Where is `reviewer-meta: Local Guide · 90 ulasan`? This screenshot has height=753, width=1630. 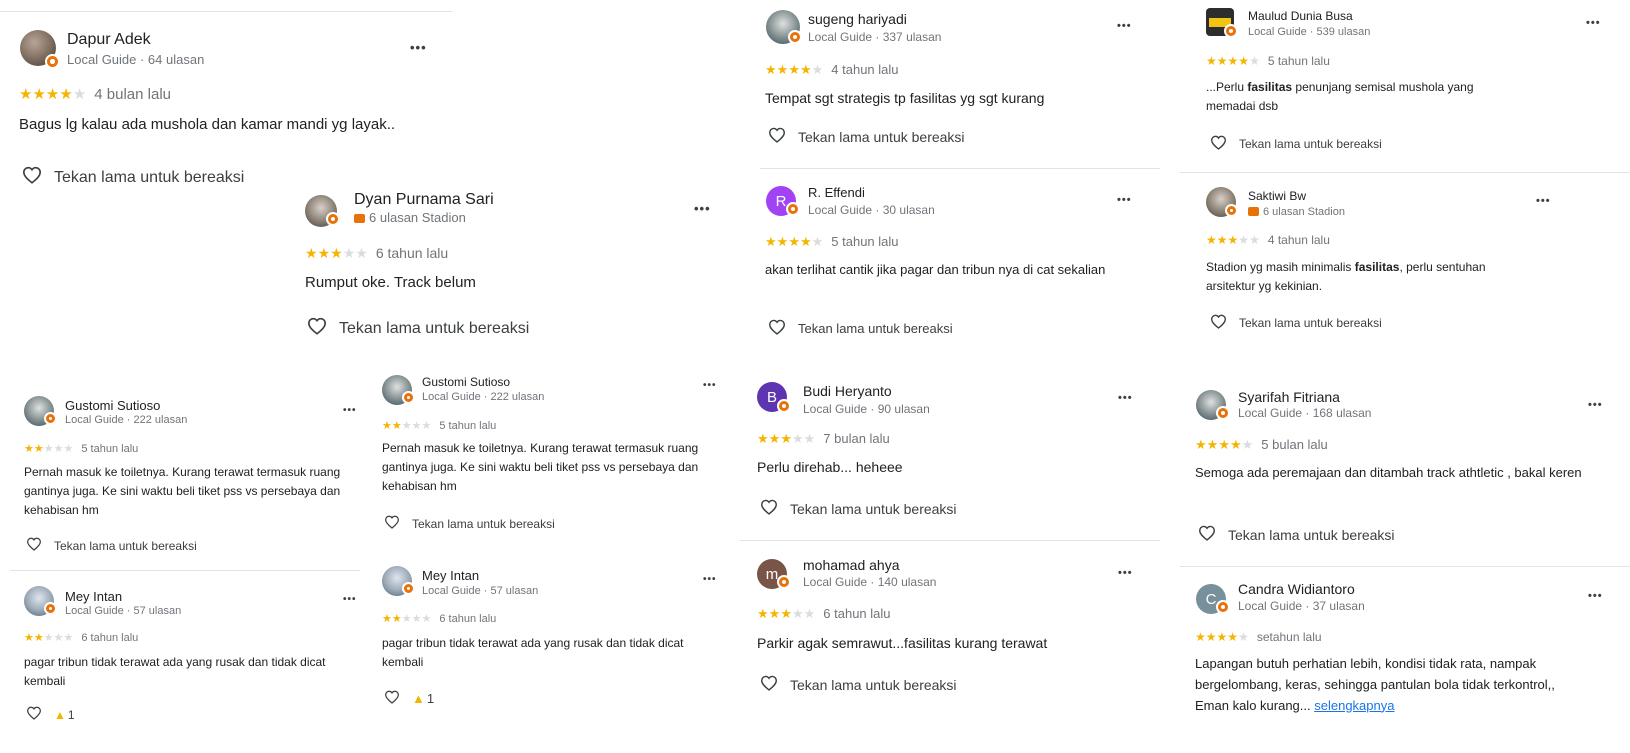
reviewer-meta: Local Guide · 90 ulasan is located at coordinates (866, 409).